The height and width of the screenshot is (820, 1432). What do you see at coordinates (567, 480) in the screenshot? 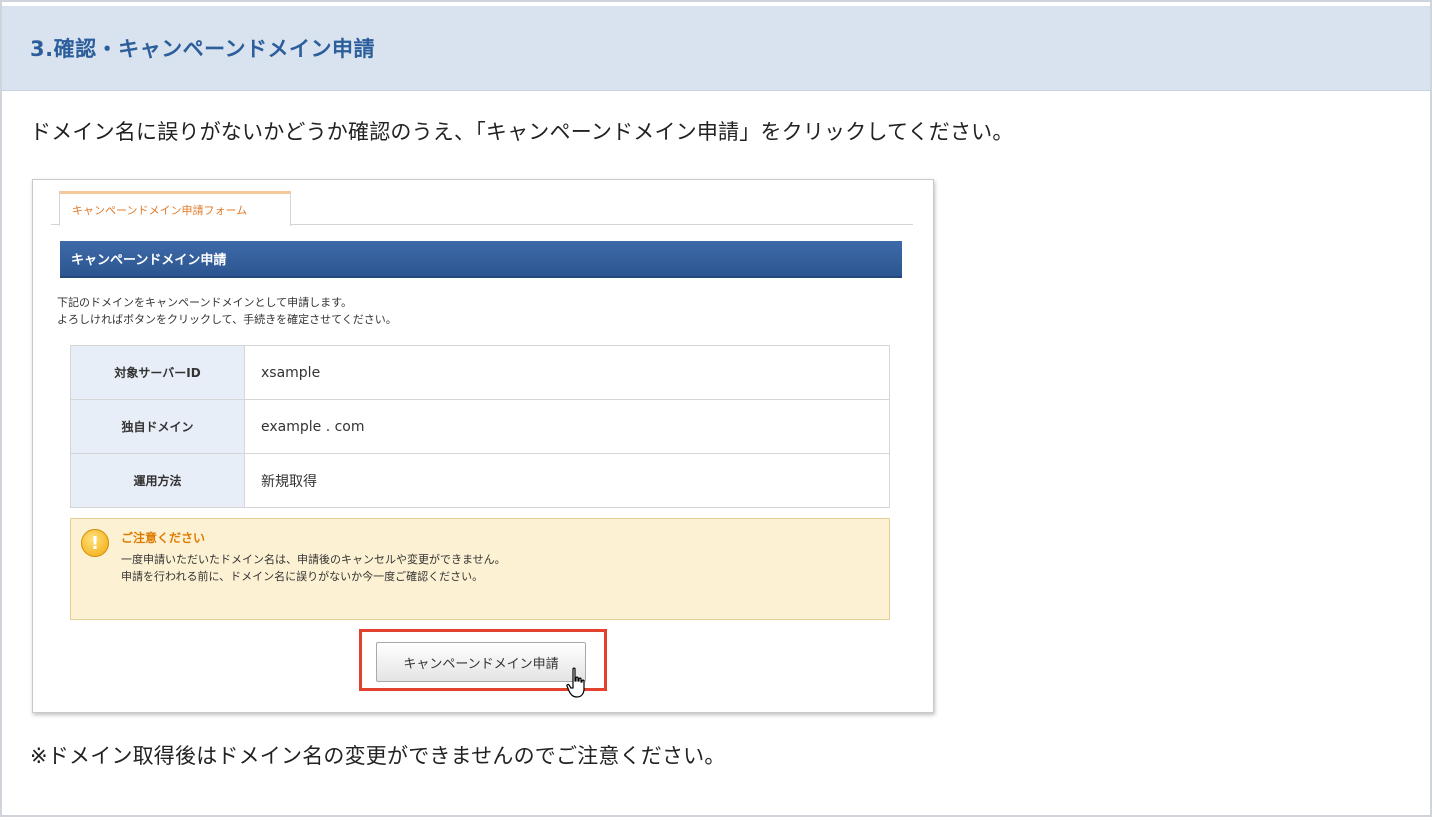
I see `row-value: 新規取得` at bounding box center [567, 480].